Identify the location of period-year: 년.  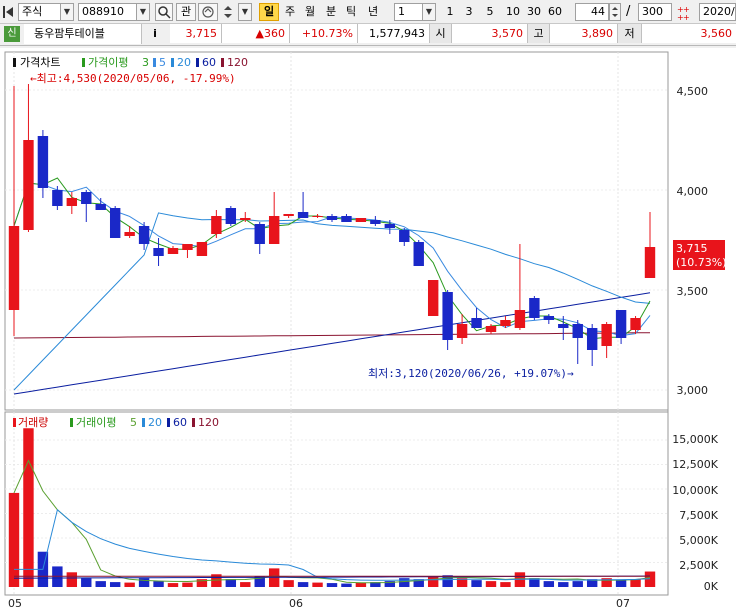
(373, 12).